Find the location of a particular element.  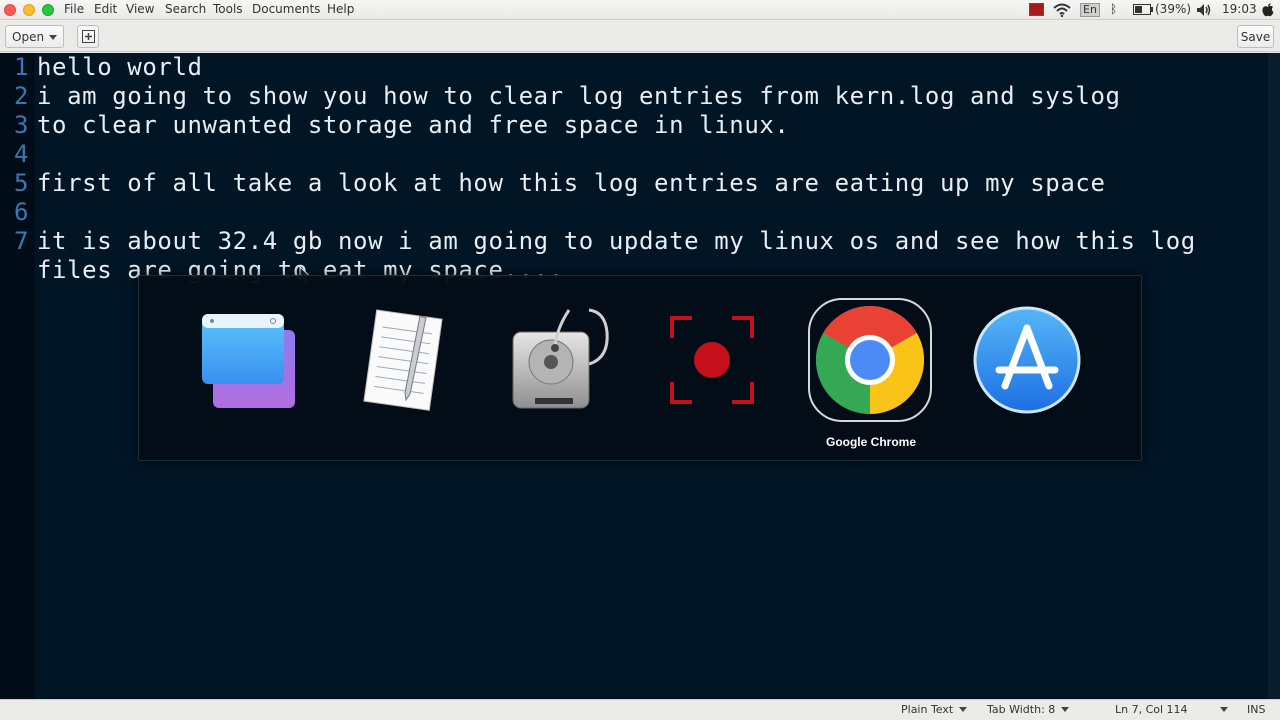

disk-utility-icon is located at coordinates (560, 358).